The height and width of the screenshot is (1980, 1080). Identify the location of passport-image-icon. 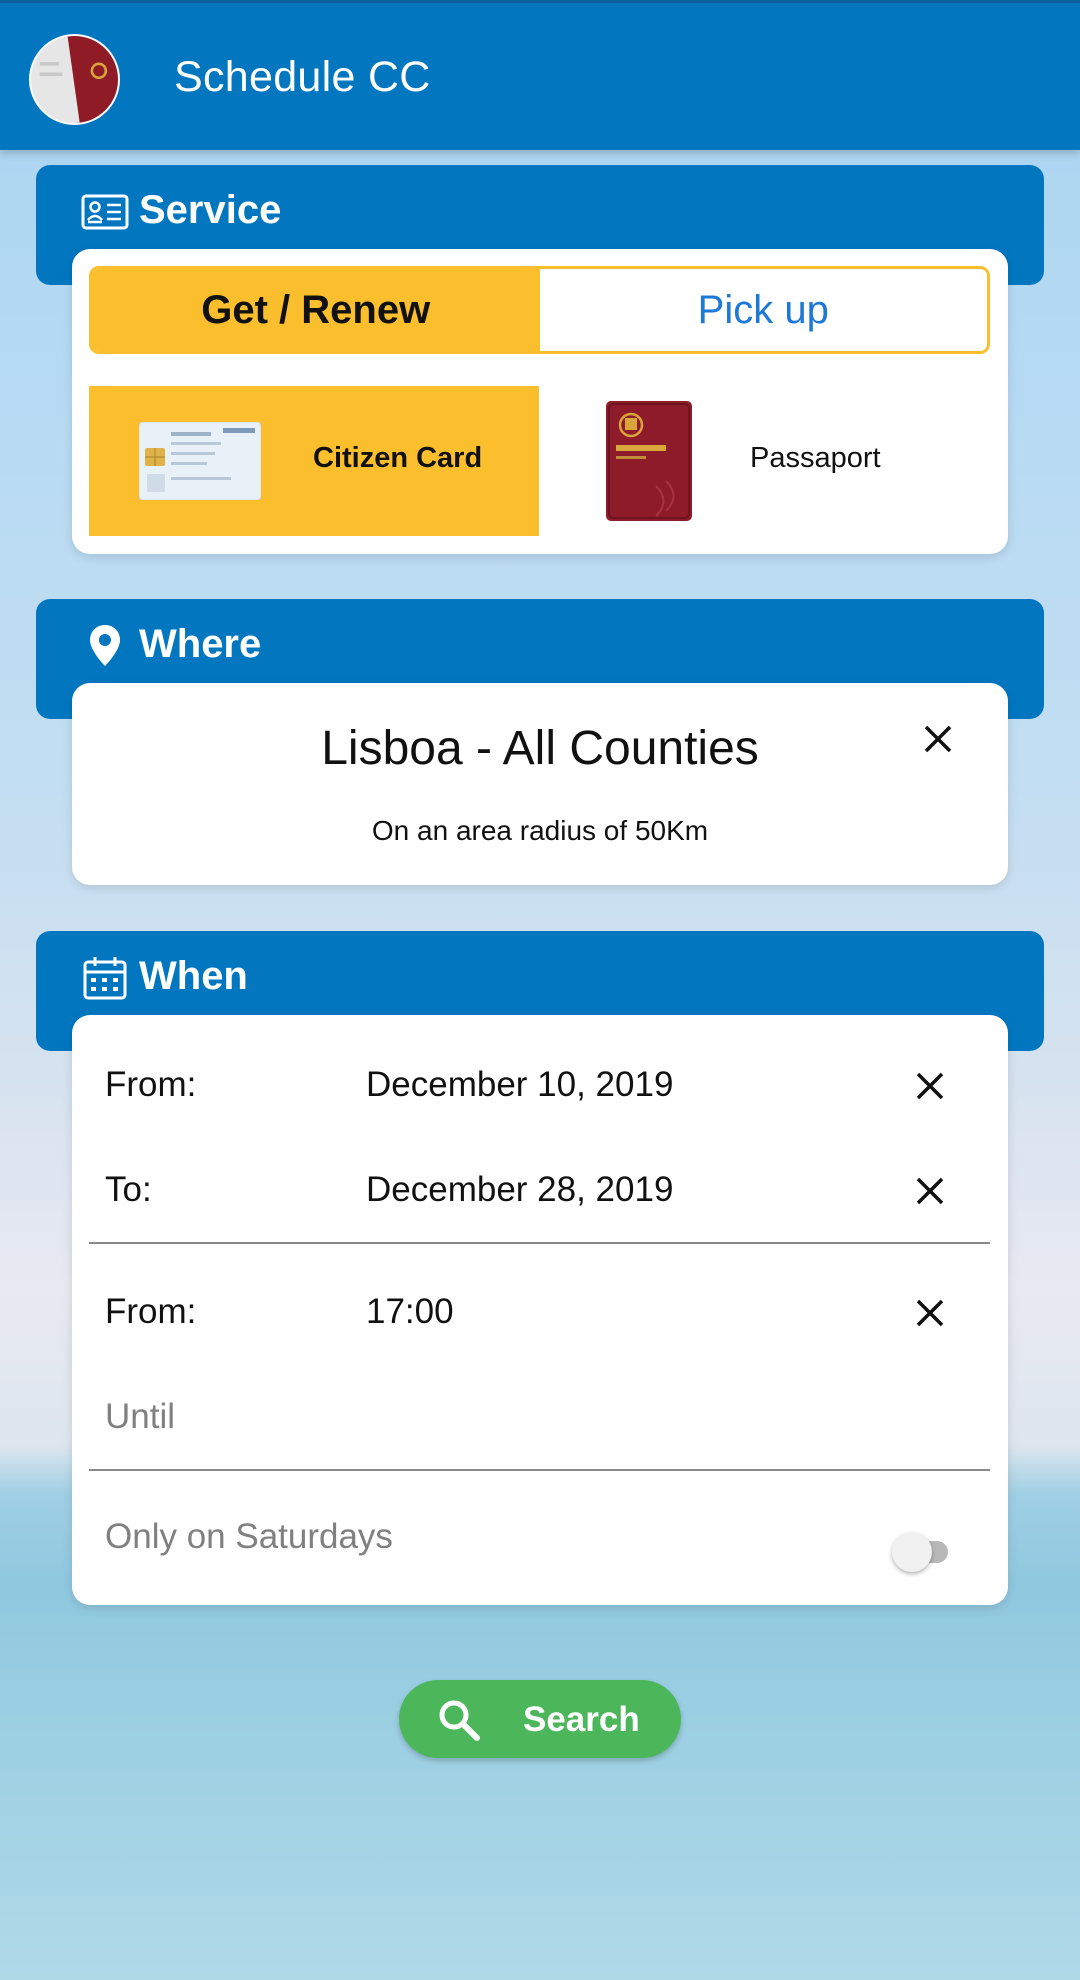
(649, 461).